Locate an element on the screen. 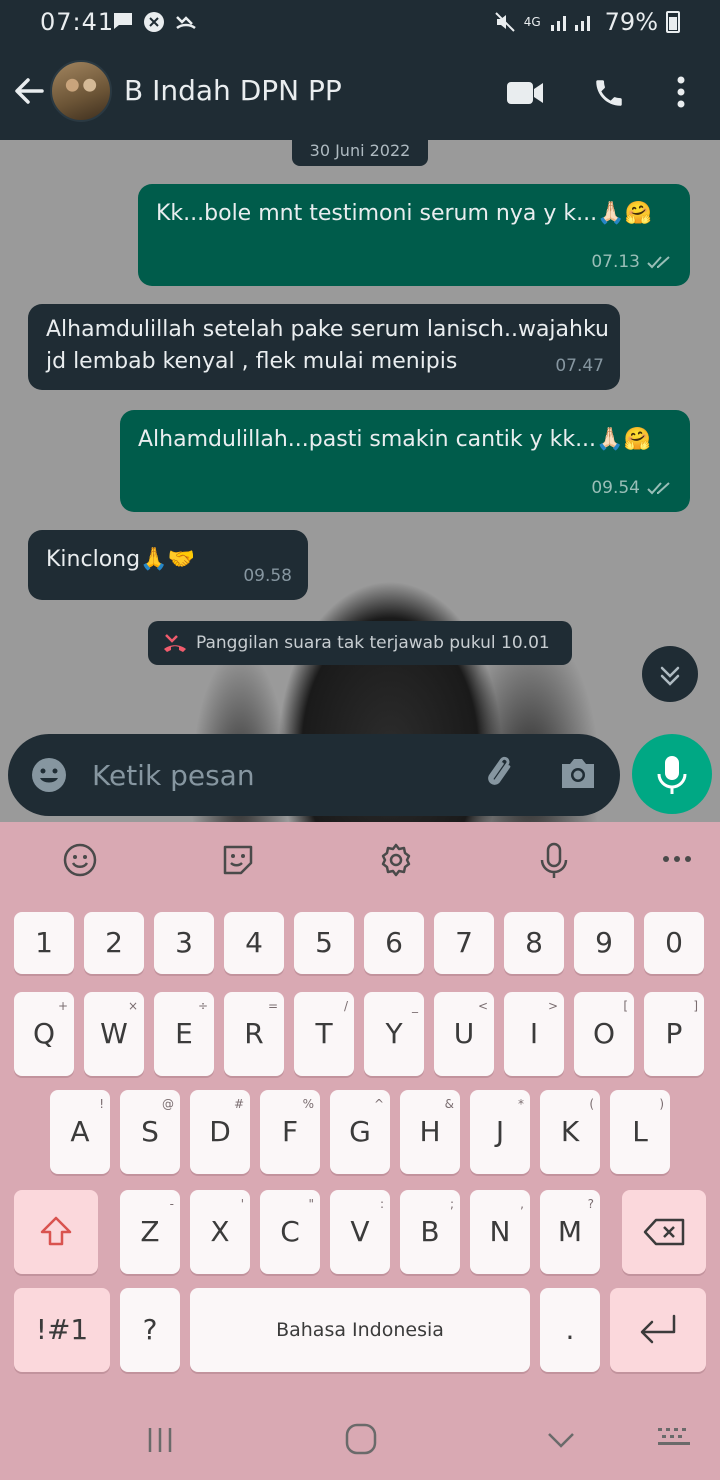 The height and width of the screenshot is (1480, 720). key-5: 5 is located at coordinates (324, 943).